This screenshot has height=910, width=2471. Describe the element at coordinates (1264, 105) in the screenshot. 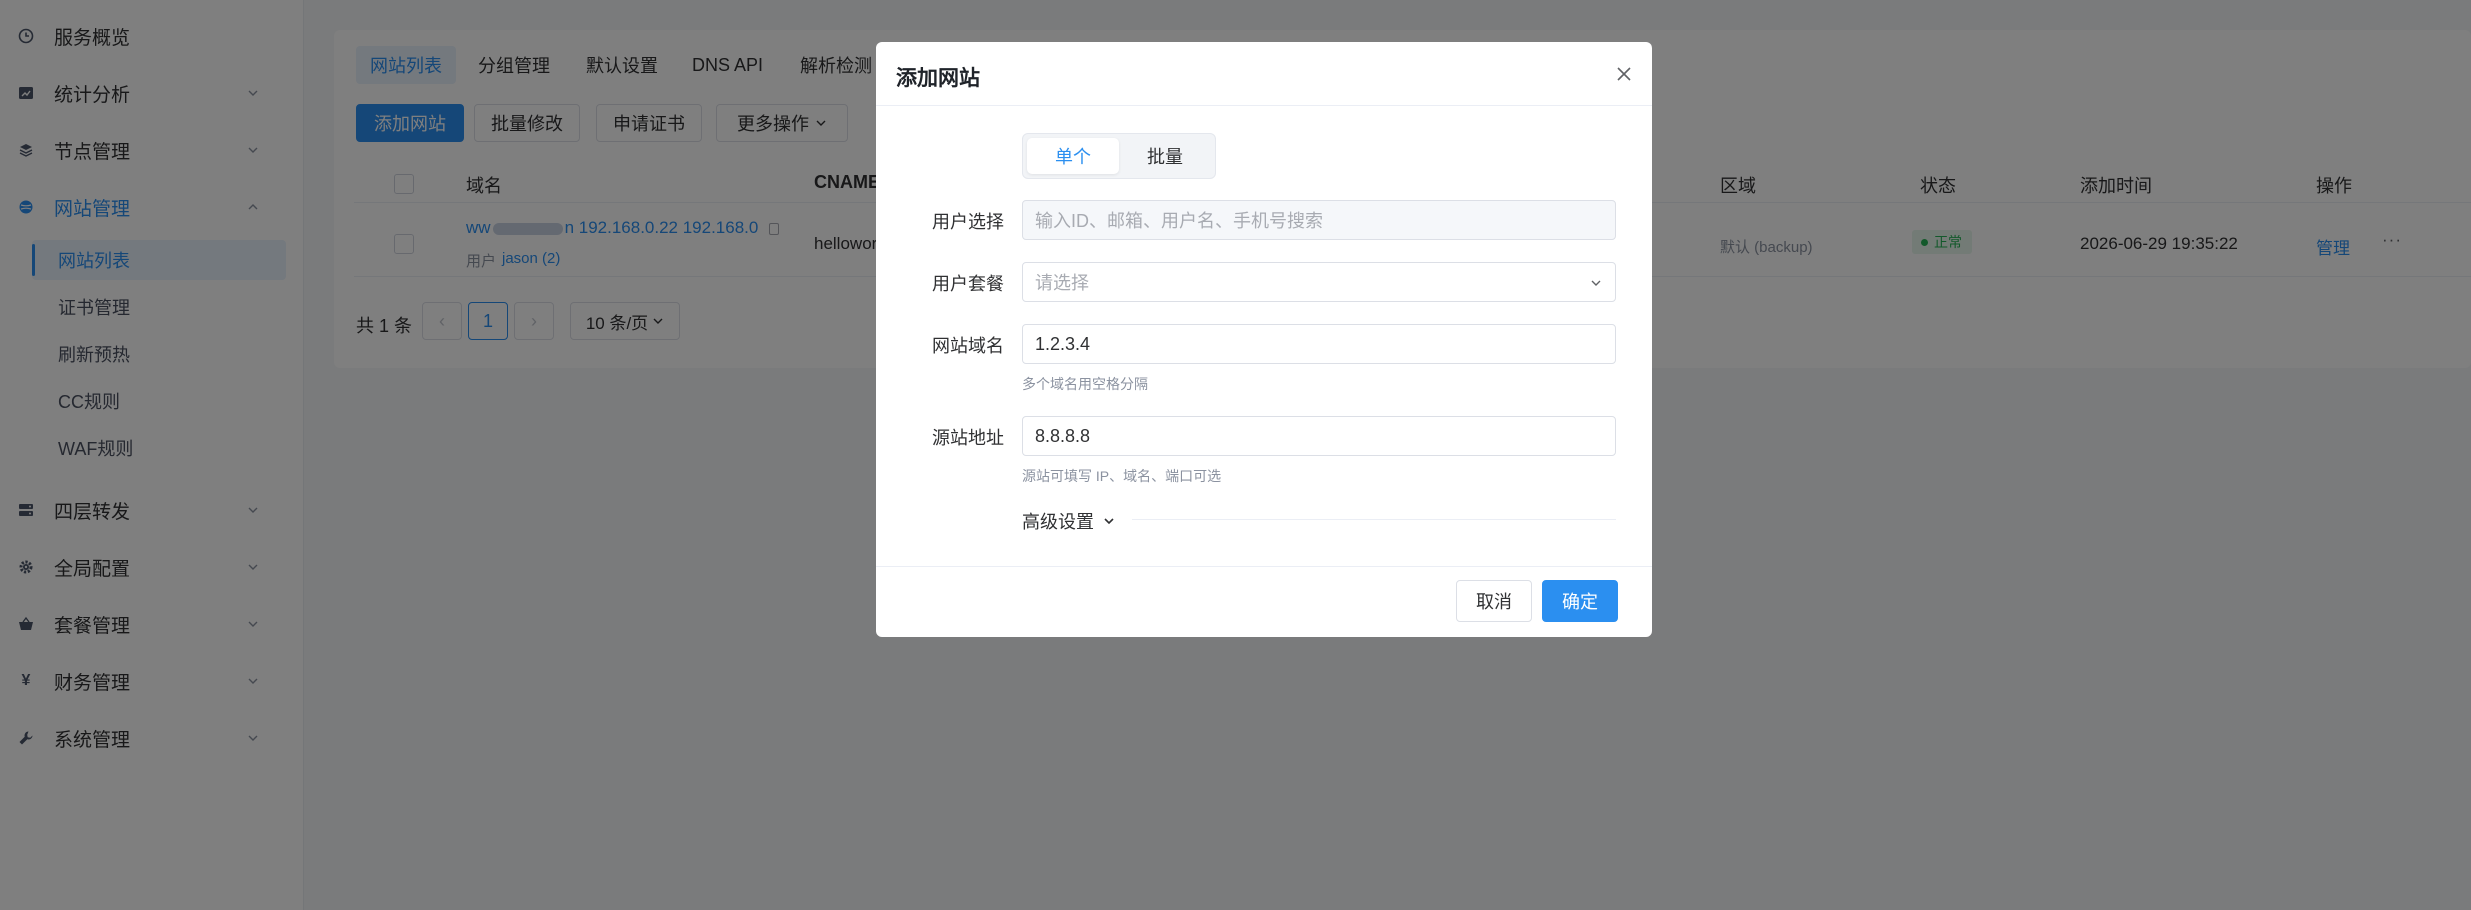

I see `dialog-header-divider` at that location.